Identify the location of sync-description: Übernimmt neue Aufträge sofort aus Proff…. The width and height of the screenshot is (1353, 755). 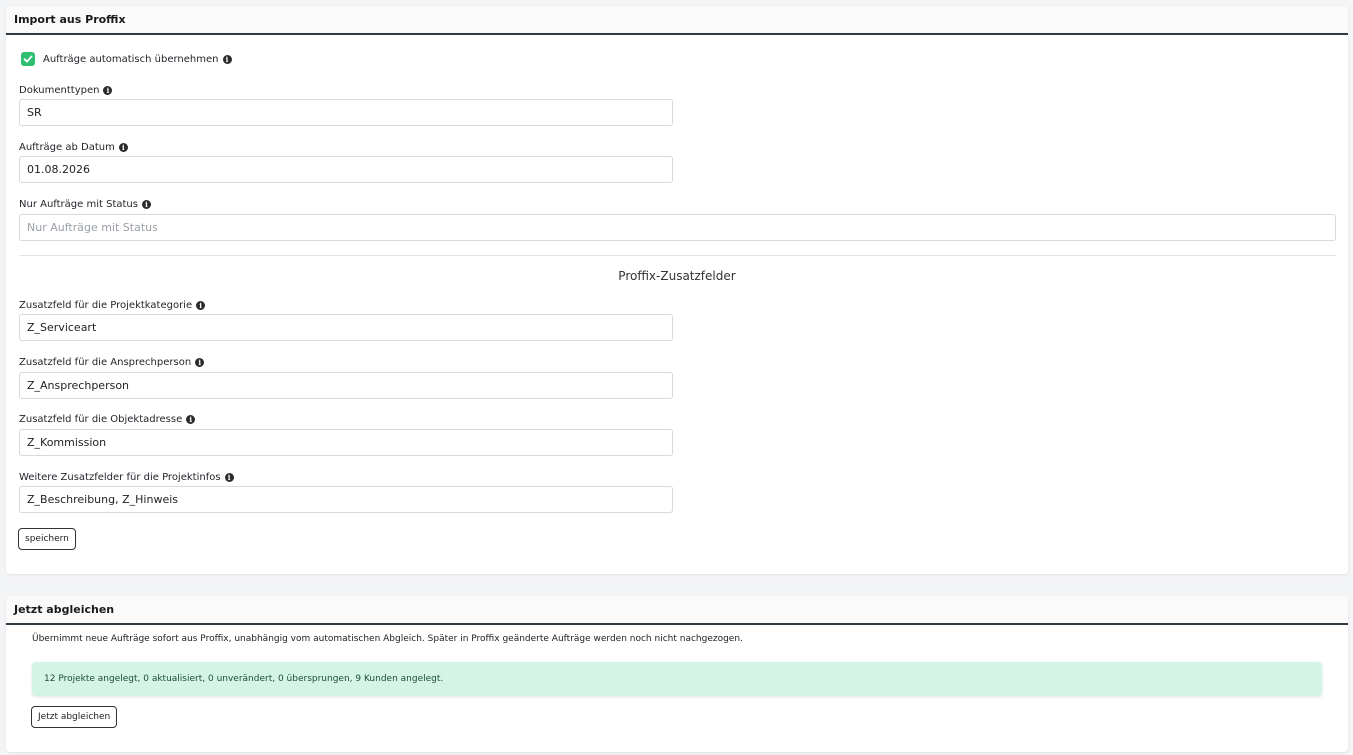
(387, 639).